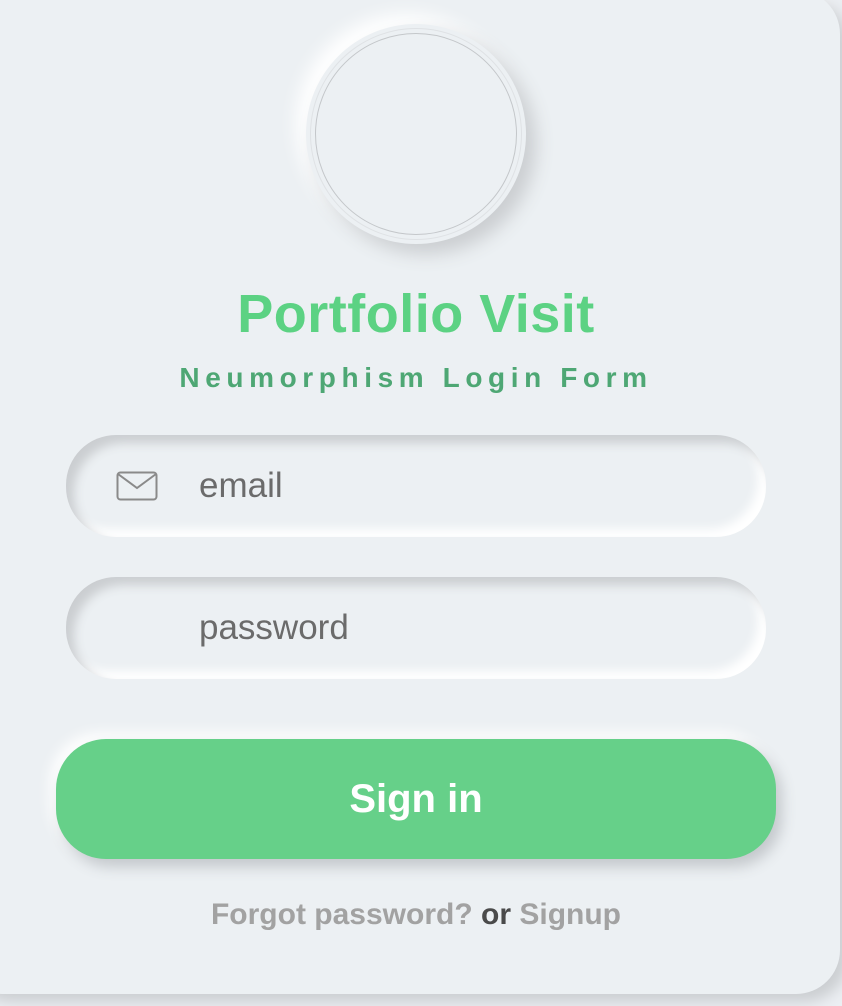 Image resolution: width=842 pixels, height=1006 pixels. What do you see at coordinates (416, 314) in the screenshot?
I see `page-title: Portfolio Visit` at bounding box center [416, 314].